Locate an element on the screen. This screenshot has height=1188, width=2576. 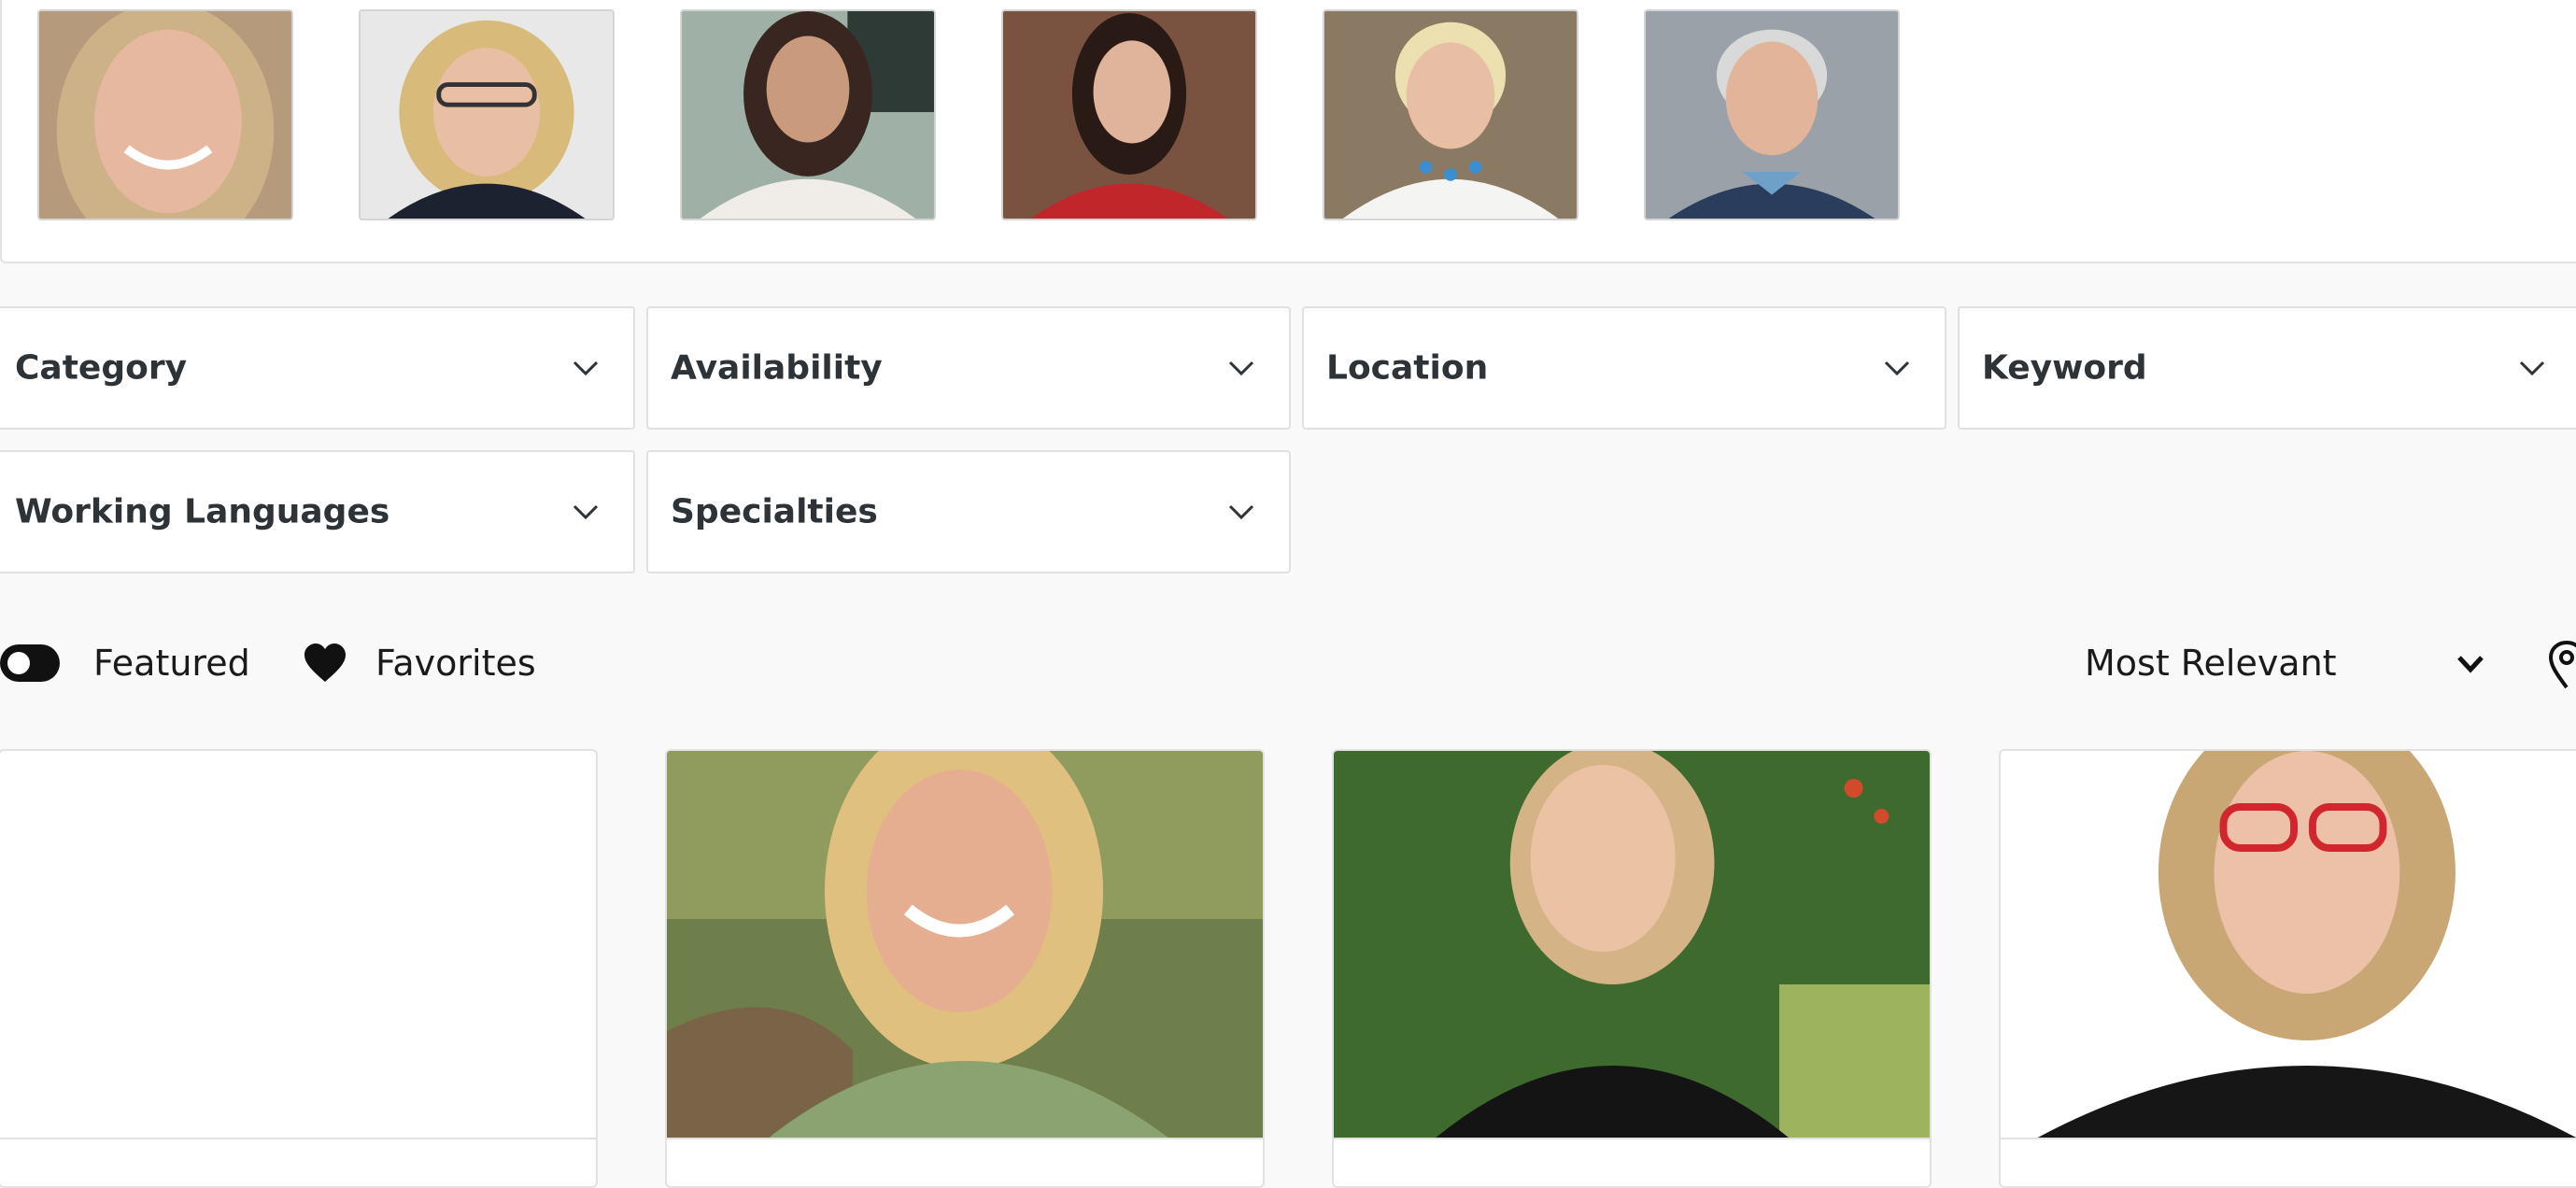
working-languages-filter-label: Working Languages is located at coordinates (202, 511).